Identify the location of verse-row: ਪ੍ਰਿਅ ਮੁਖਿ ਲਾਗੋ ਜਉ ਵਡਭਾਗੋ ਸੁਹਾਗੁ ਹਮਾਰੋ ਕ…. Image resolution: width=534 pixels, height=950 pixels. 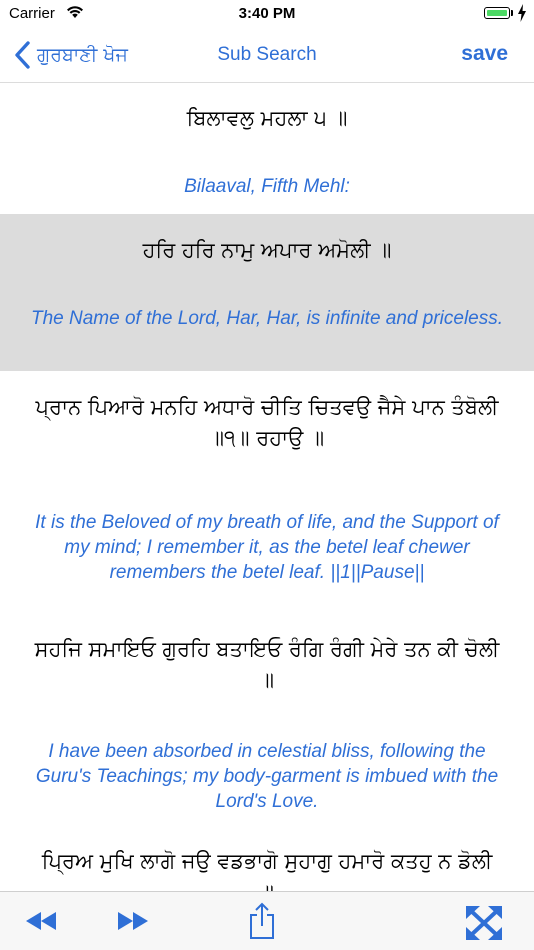
(267, 863).